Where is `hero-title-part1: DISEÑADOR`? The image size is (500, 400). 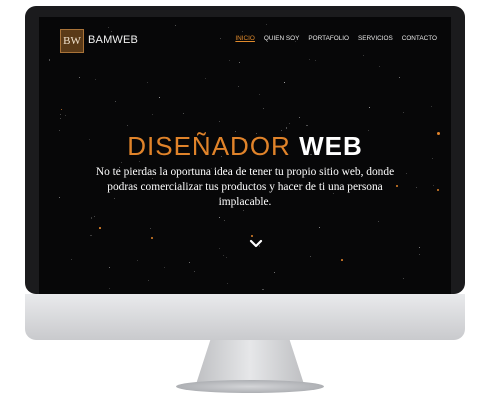
hero-title-part1: DISEÑADOR is located at coordinates (209, 146).